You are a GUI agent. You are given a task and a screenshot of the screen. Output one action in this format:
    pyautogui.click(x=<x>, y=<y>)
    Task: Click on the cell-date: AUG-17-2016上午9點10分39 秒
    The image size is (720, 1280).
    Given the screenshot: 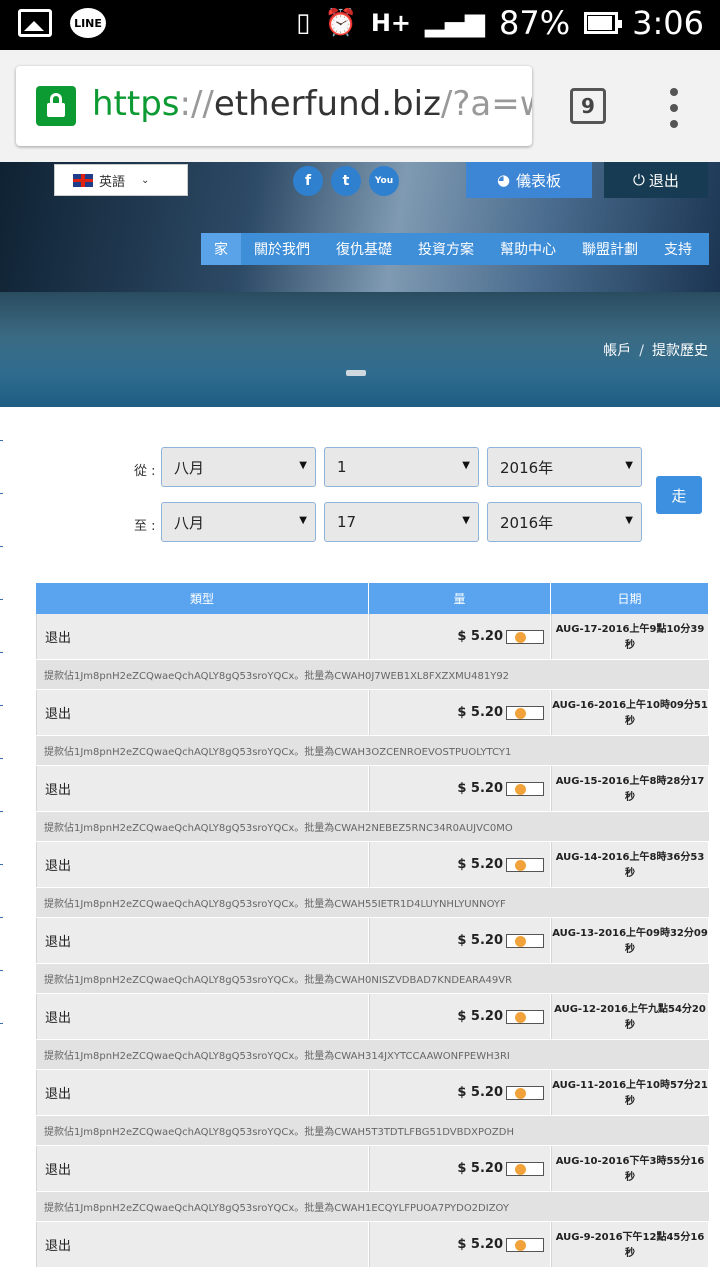 What is the action you would take?
    pyautogui.click(x=630, y=636)
    